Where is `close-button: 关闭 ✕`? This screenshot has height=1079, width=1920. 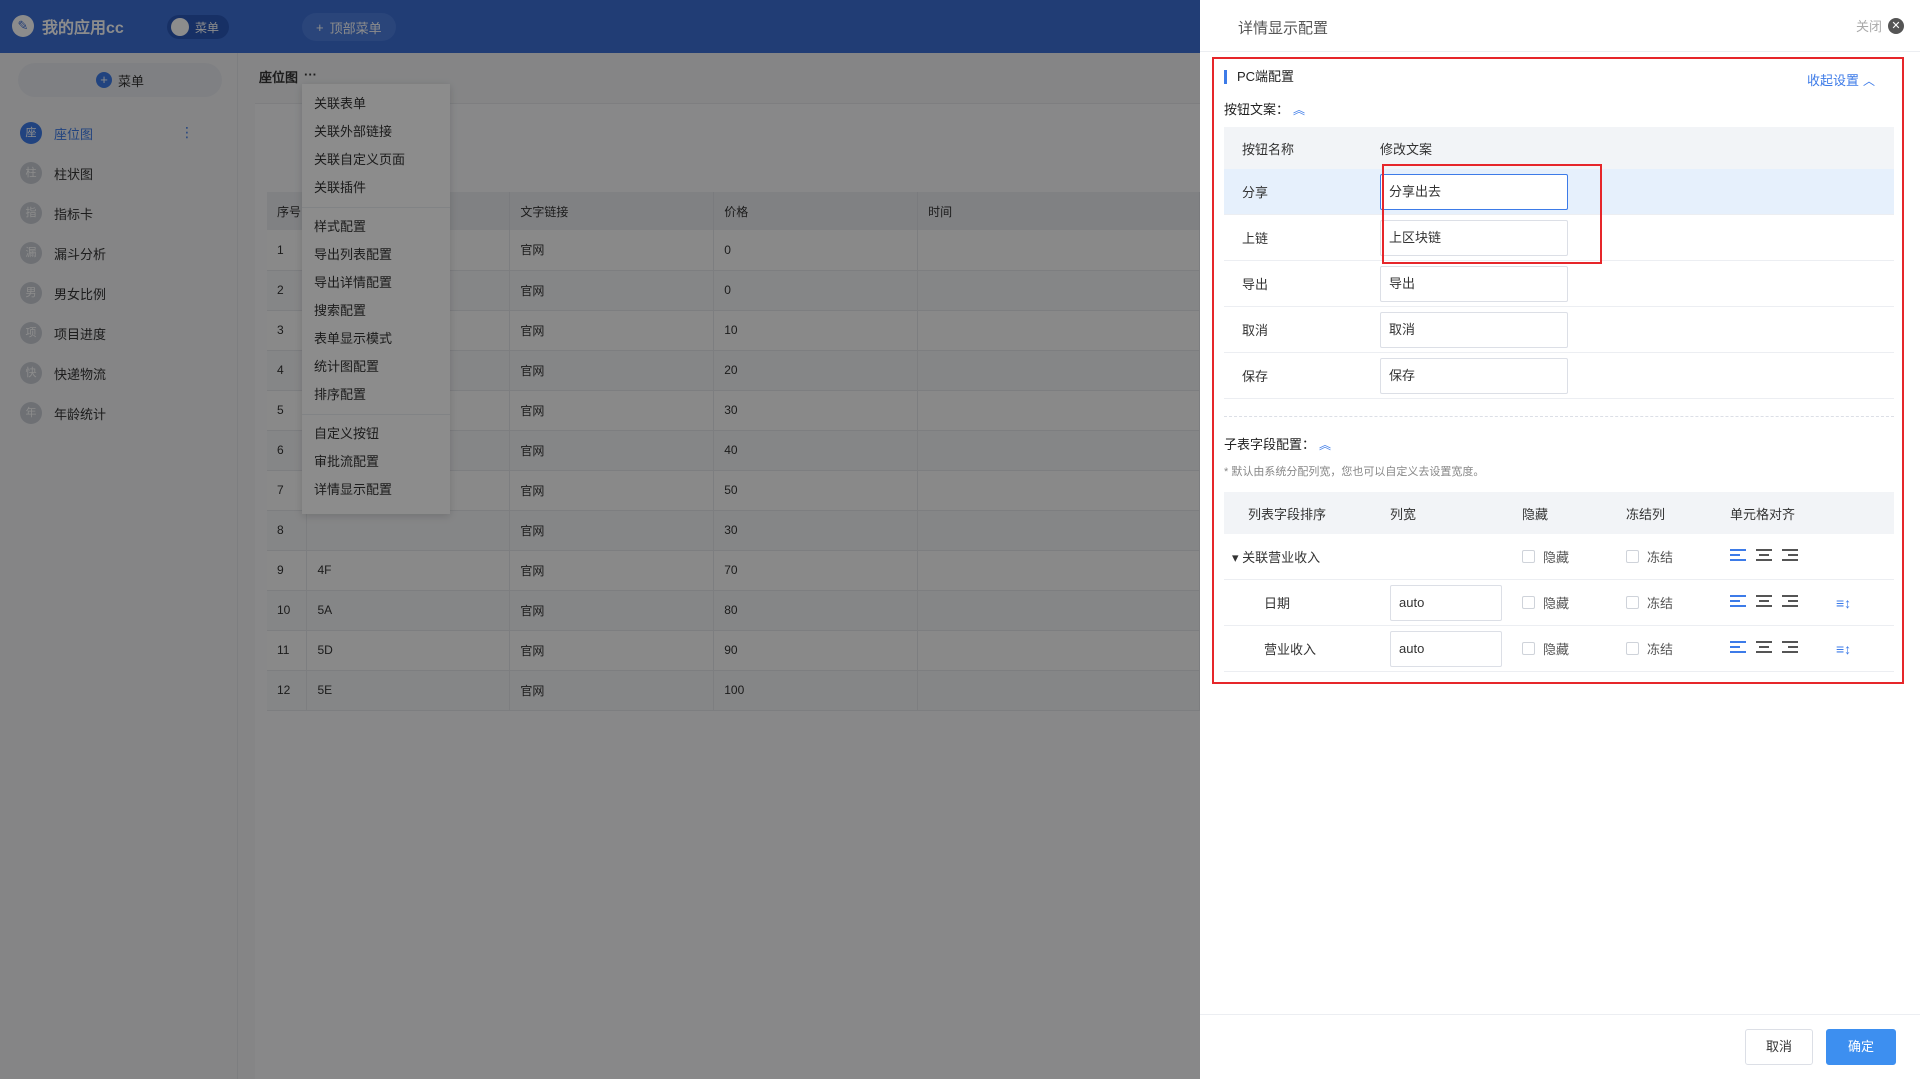
close-button: 关闭 ✕ is located at coordinates (1880, 25).